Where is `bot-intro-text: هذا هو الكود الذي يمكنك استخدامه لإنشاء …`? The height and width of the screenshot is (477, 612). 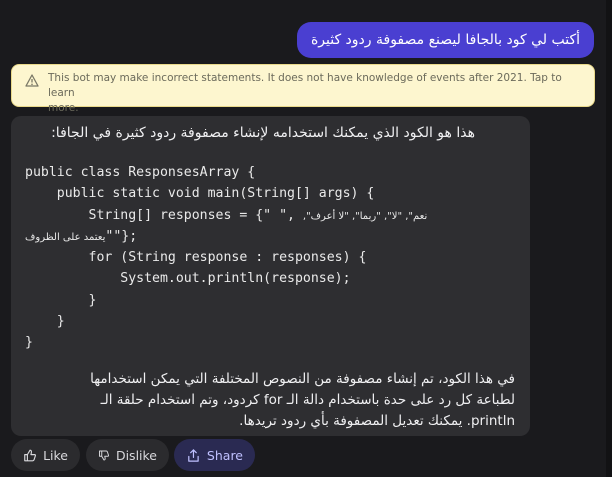
bot-intro-text: هذا هو الكود الذي يمكنك استخدامه لإنشاء … is located at coordinates (263, 133).